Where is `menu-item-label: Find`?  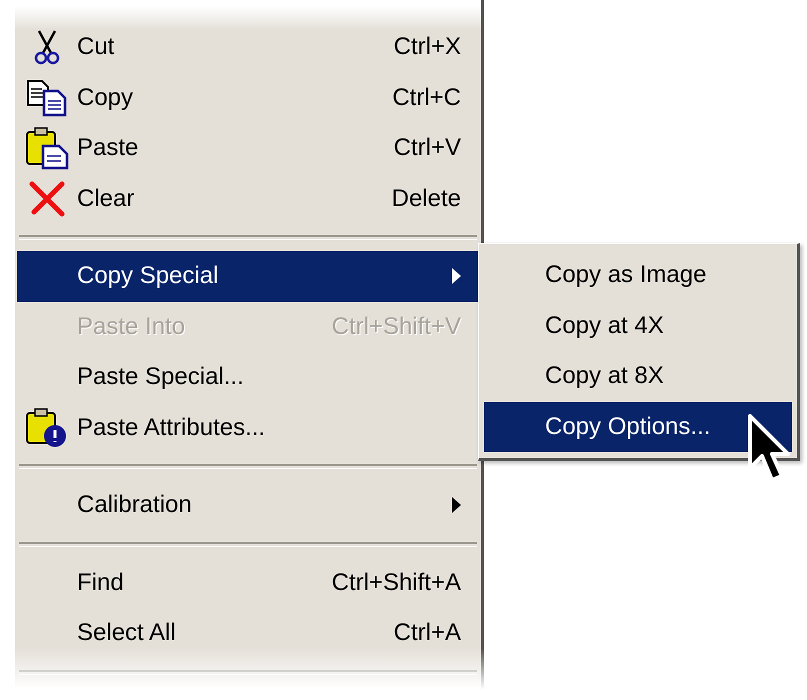 menu-item-label: Find is located at coordinates (101, 582).